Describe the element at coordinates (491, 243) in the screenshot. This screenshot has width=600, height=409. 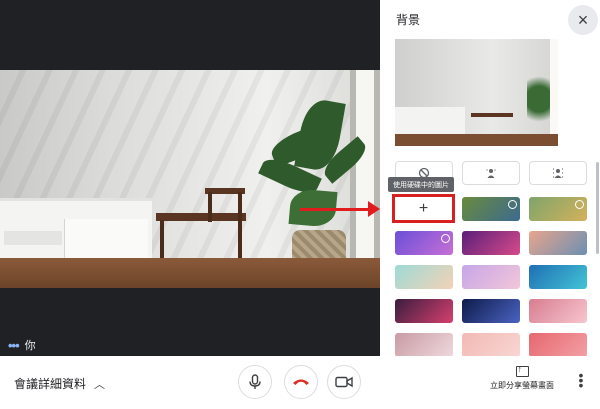
I see `bg-purple-stage` at that location.